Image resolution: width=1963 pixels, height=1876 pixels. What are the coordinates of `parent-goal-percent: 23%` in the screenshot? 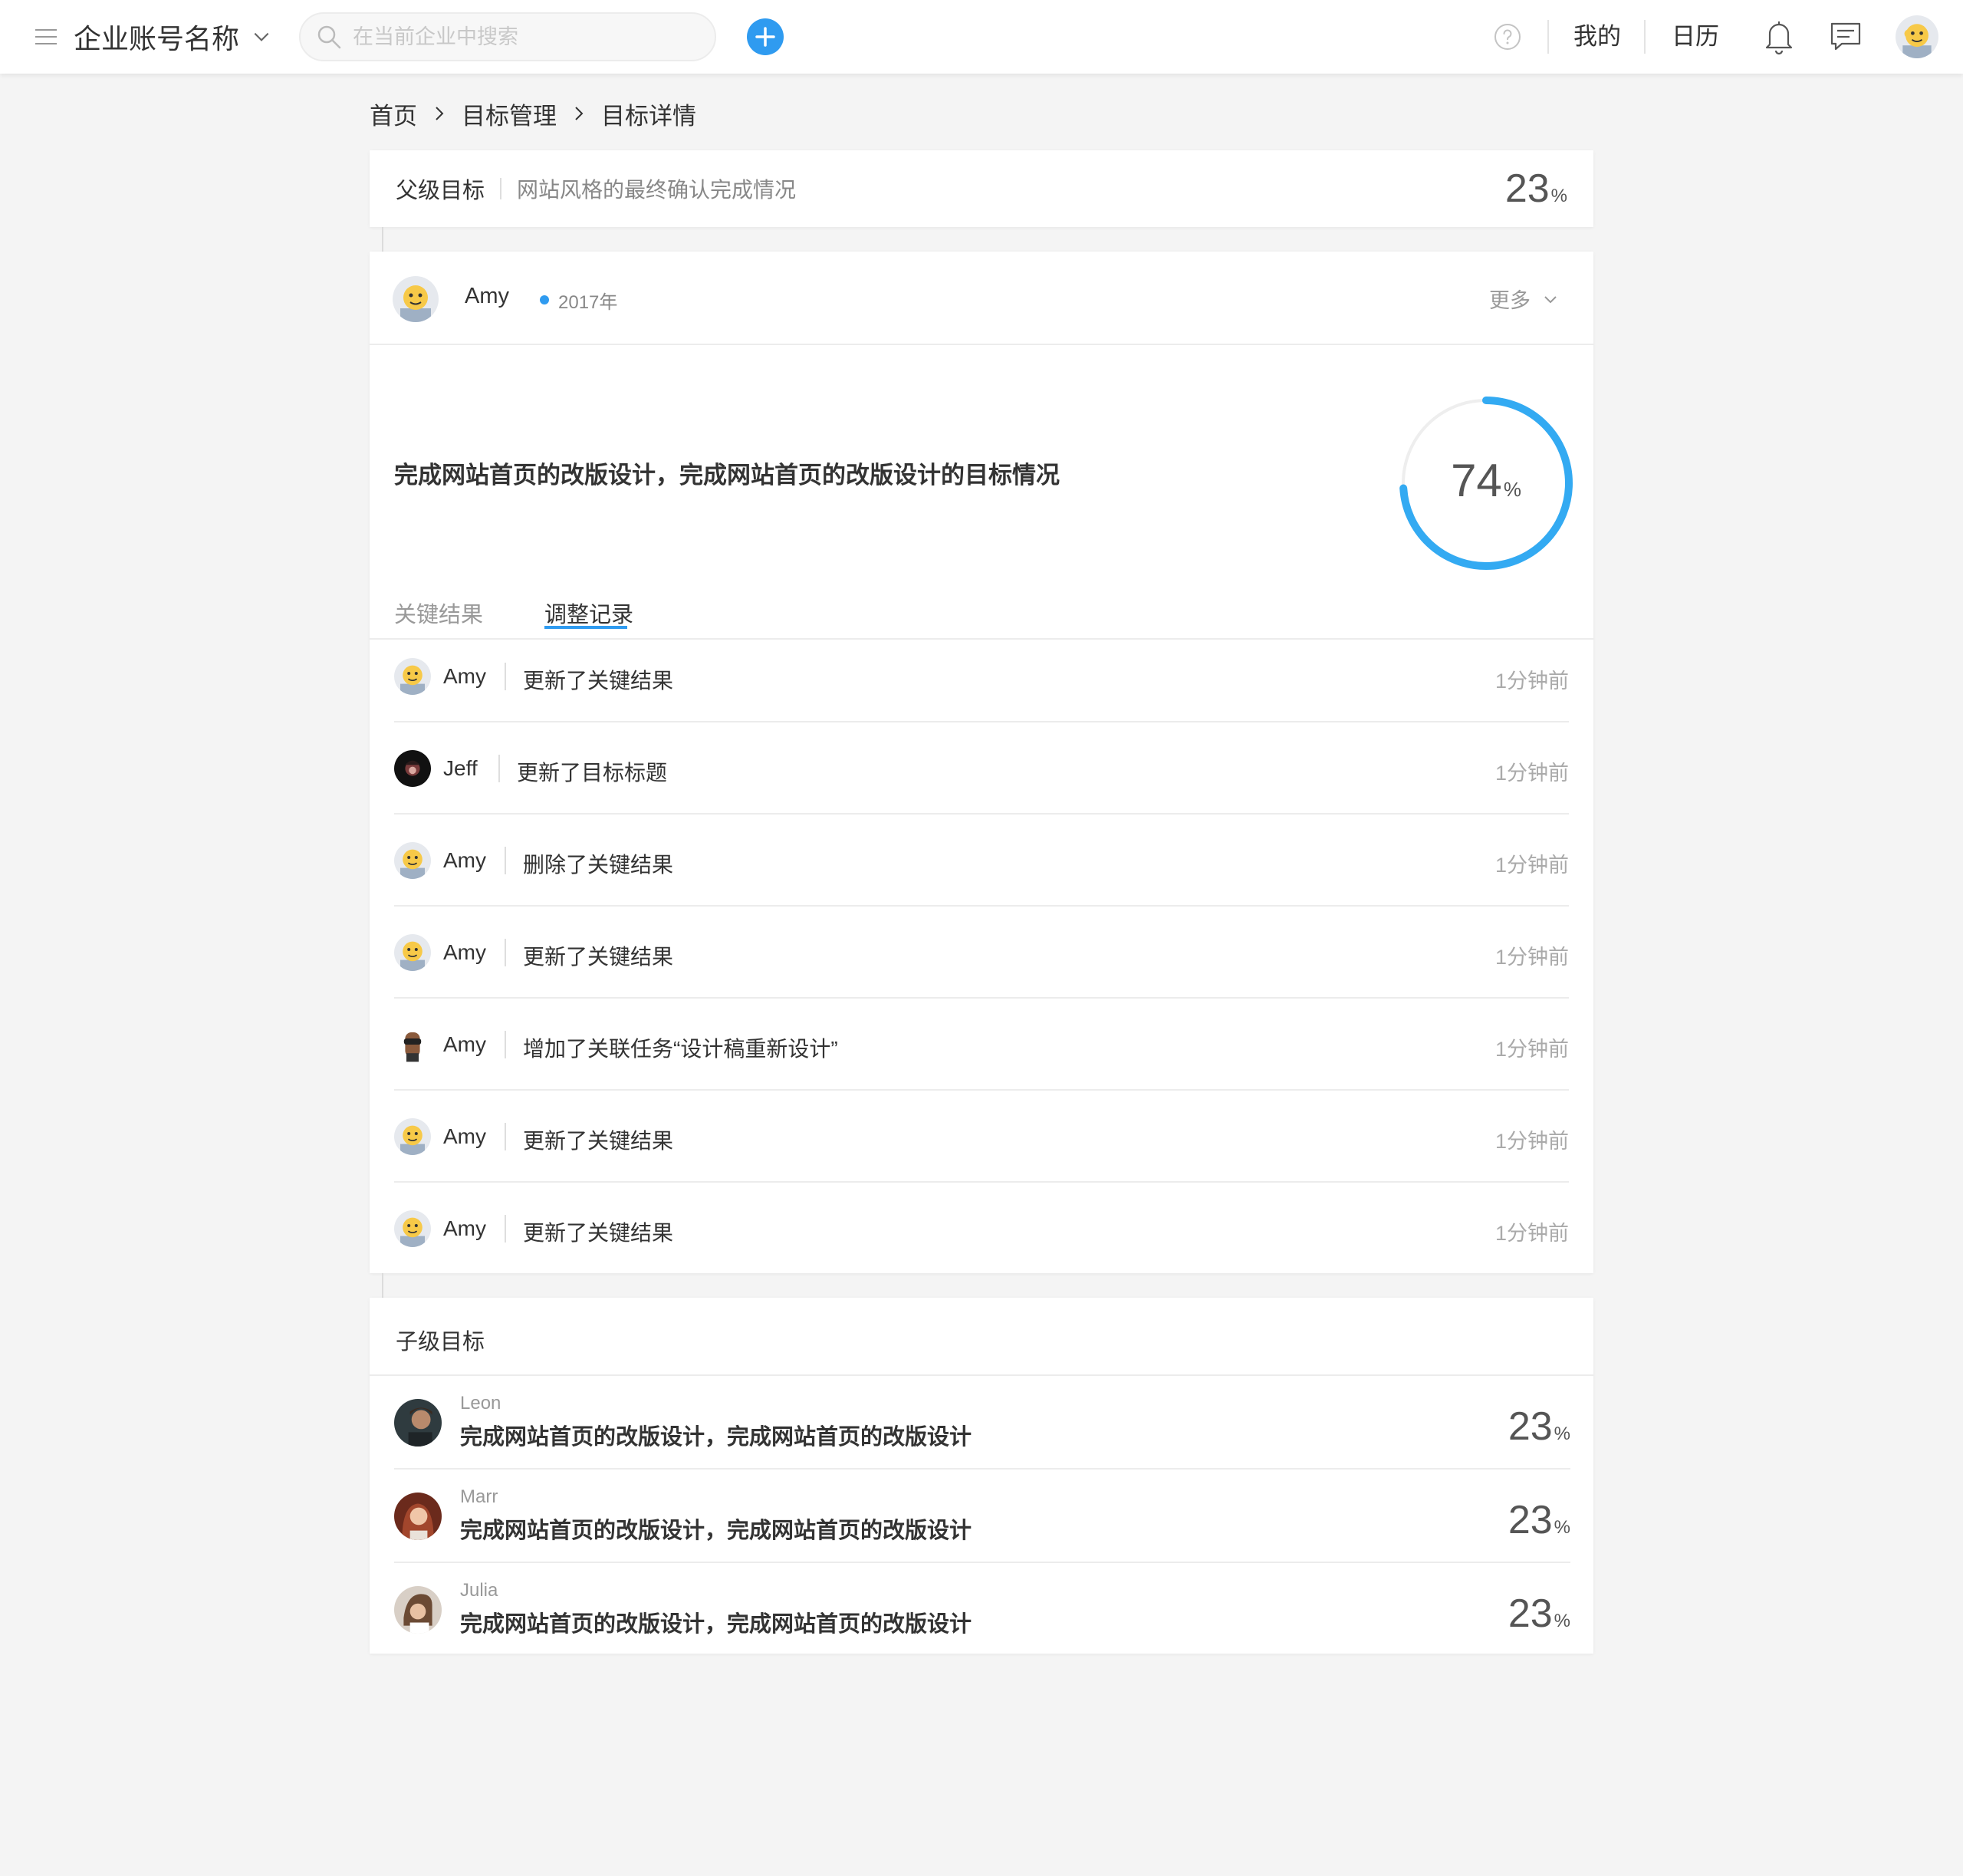 It's located at (1536, 189).